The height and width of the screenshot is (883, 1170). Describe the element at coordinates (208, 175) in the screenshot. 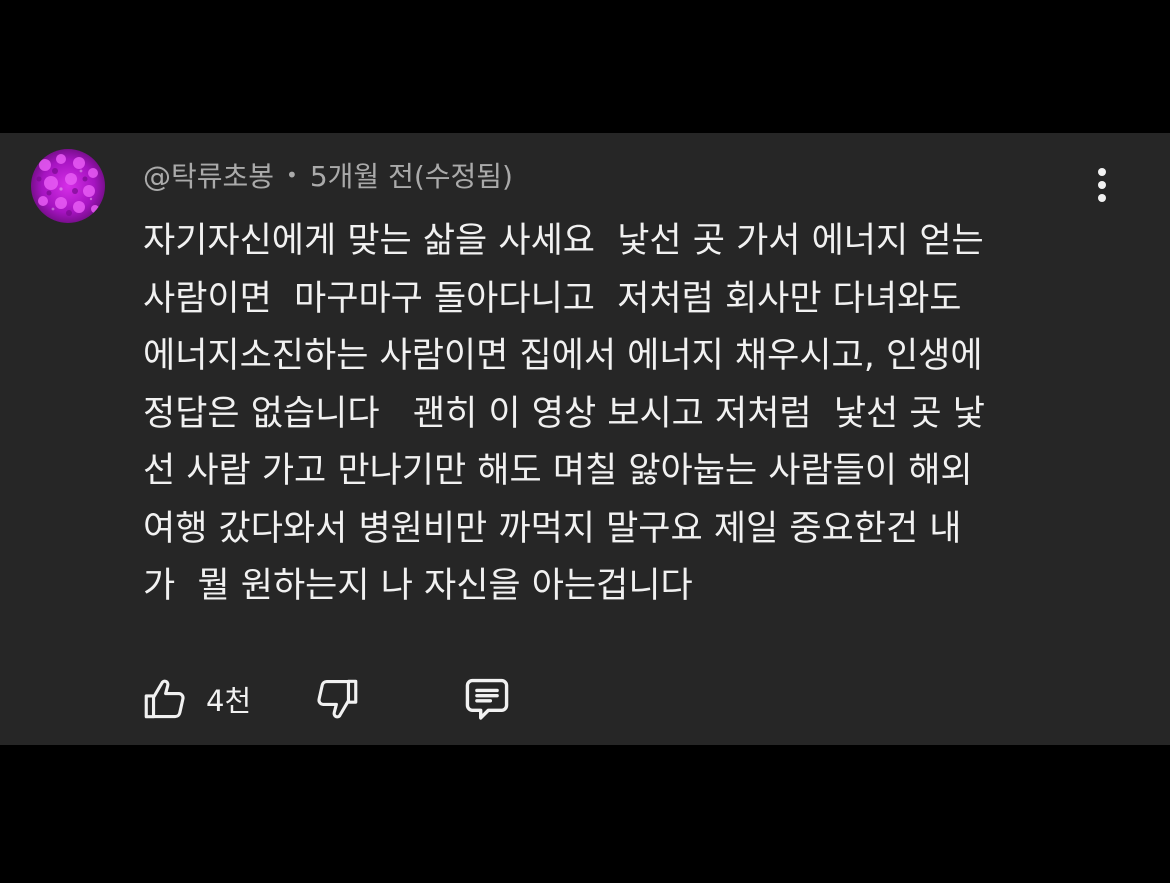

I see `author-handle: @탁류초봉` at that location.